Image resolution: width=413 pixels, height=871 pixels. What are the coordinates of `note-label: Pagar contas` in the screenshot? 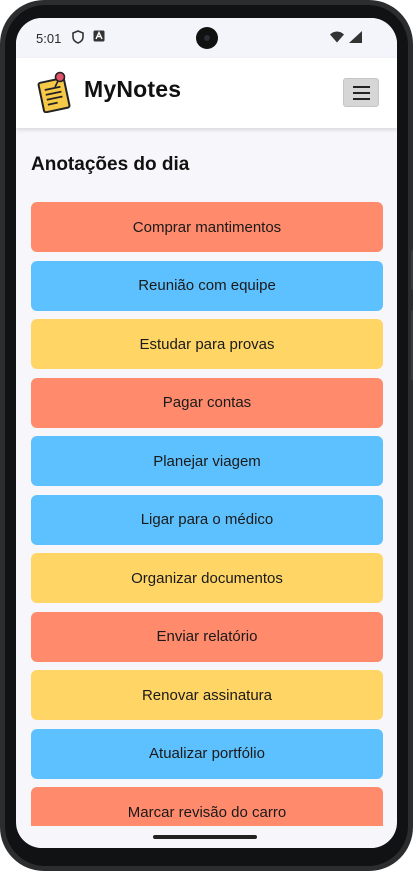 It's located at (207, 402).